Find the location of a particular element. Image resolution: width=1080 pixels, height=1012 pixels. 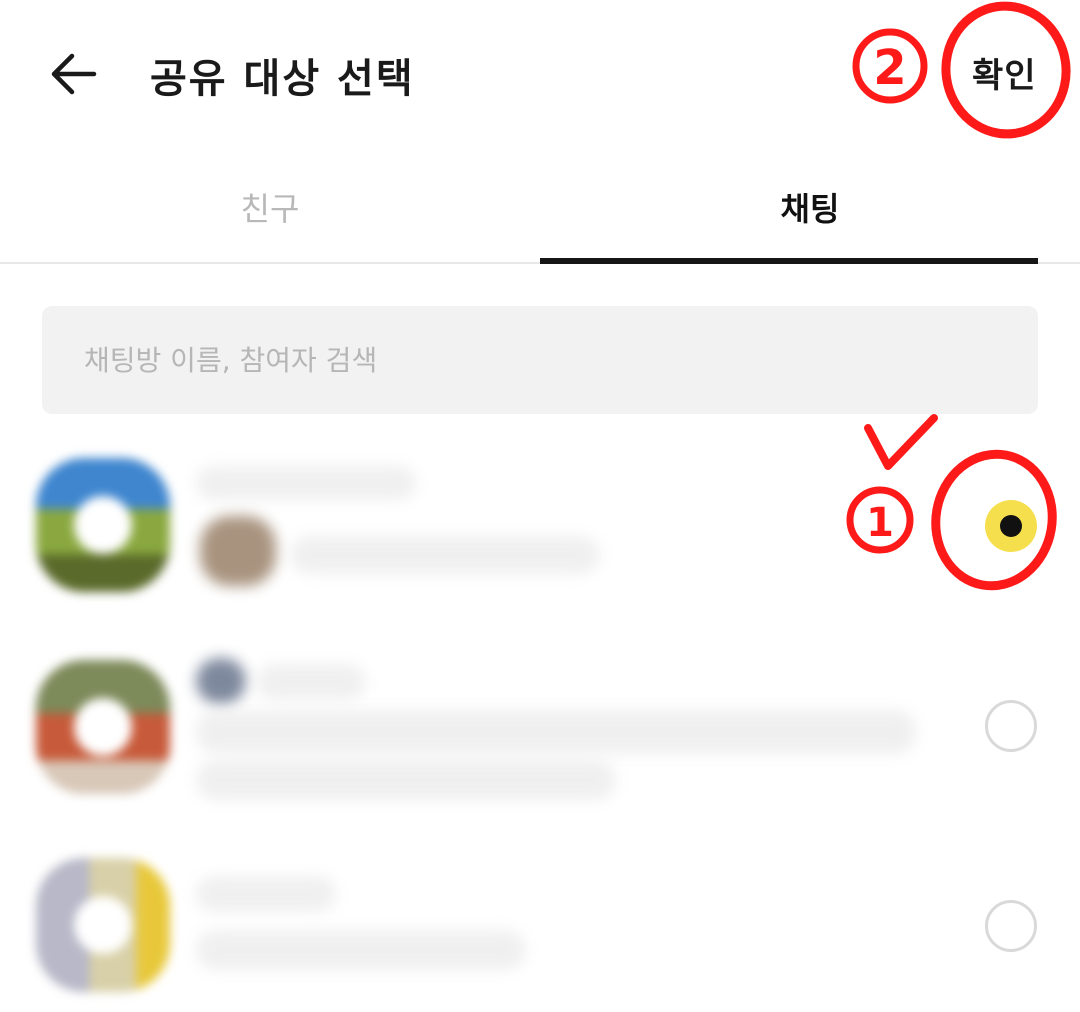

radio-selected-dot is located at coordinates (1011, 526).